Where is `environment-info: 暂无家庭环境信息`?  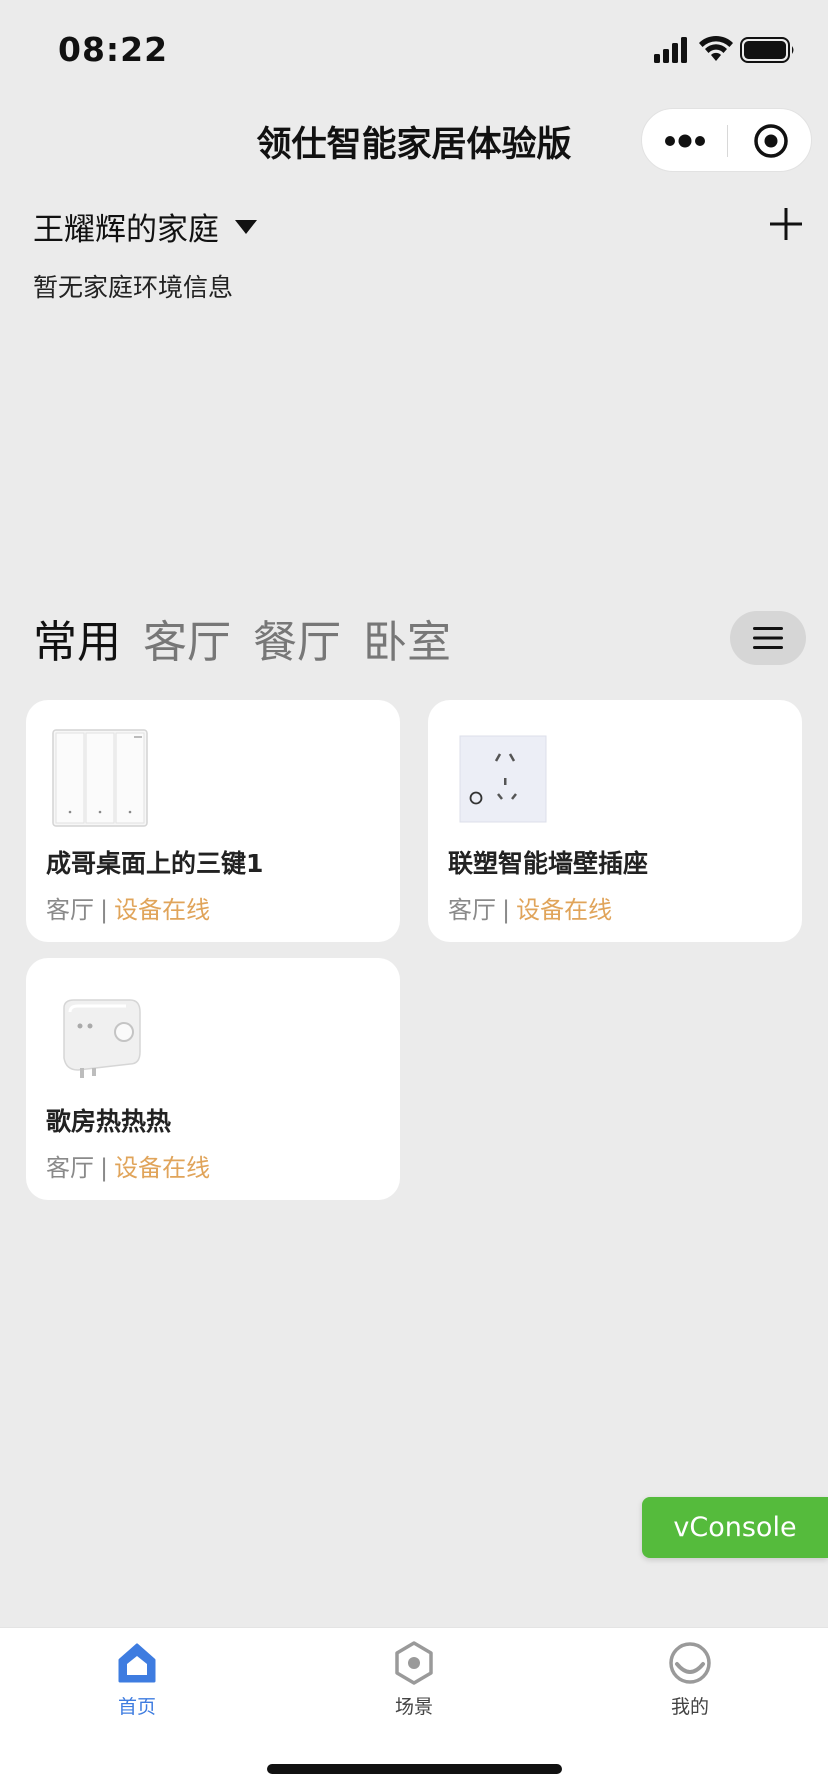 environment-info: 暂无家庭环境信息 is located at coordinates (133, 287).